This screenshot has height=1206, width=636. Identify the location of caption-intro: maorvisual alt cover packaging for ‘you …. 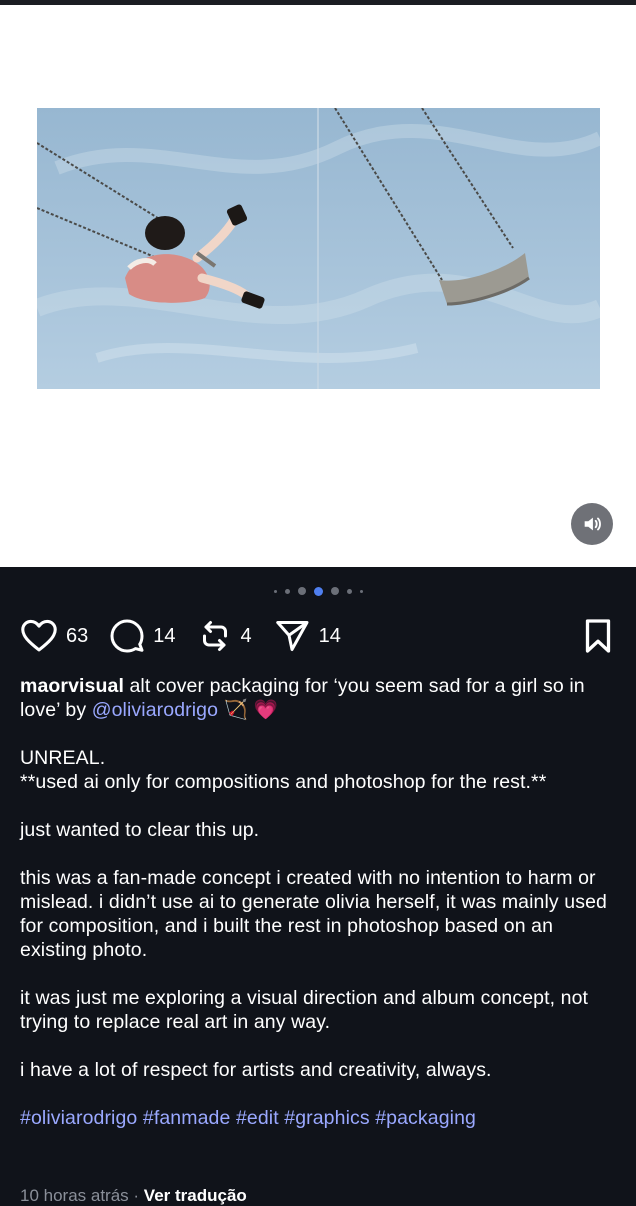
(322, 698).